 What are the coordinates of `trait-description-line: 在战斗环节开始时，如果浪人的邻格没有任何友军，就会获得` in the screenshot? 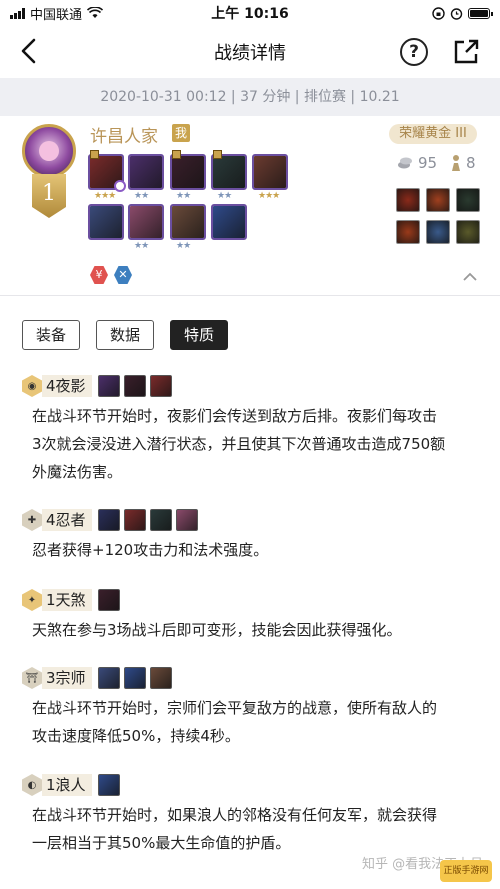 It's located at (235, 815).